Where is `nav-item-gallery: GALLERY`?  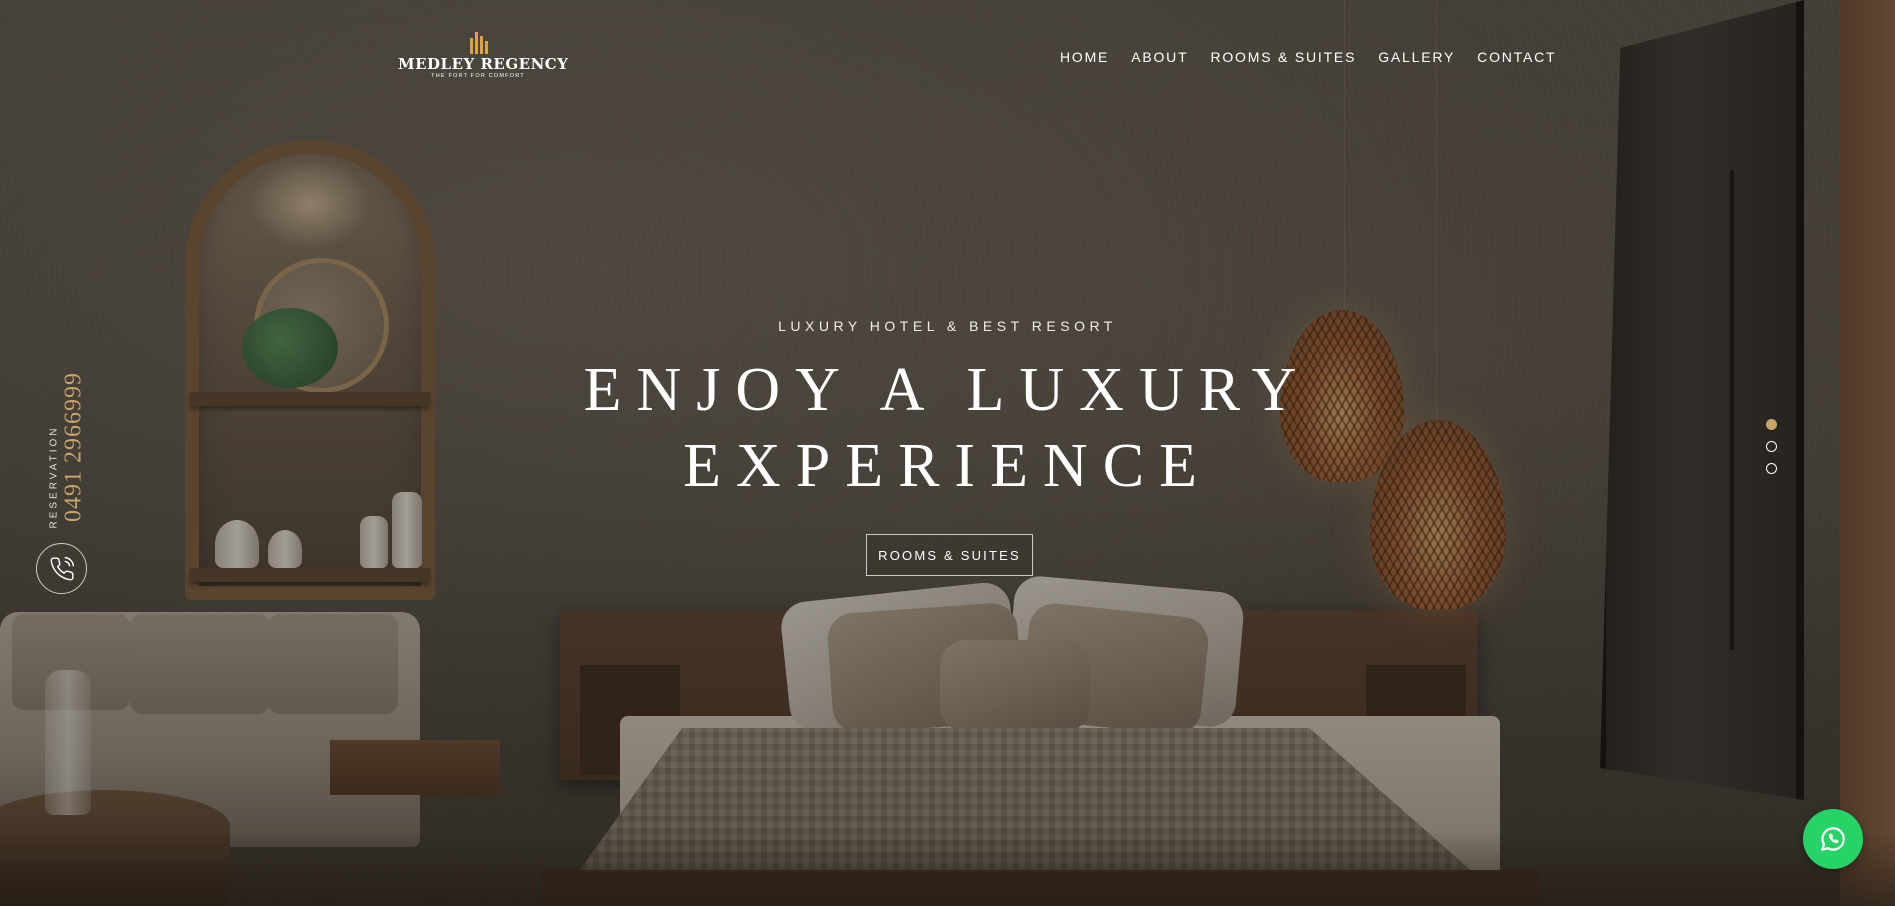
nav-item-gallery: GALLERY is located at coordinates (1416, 57).